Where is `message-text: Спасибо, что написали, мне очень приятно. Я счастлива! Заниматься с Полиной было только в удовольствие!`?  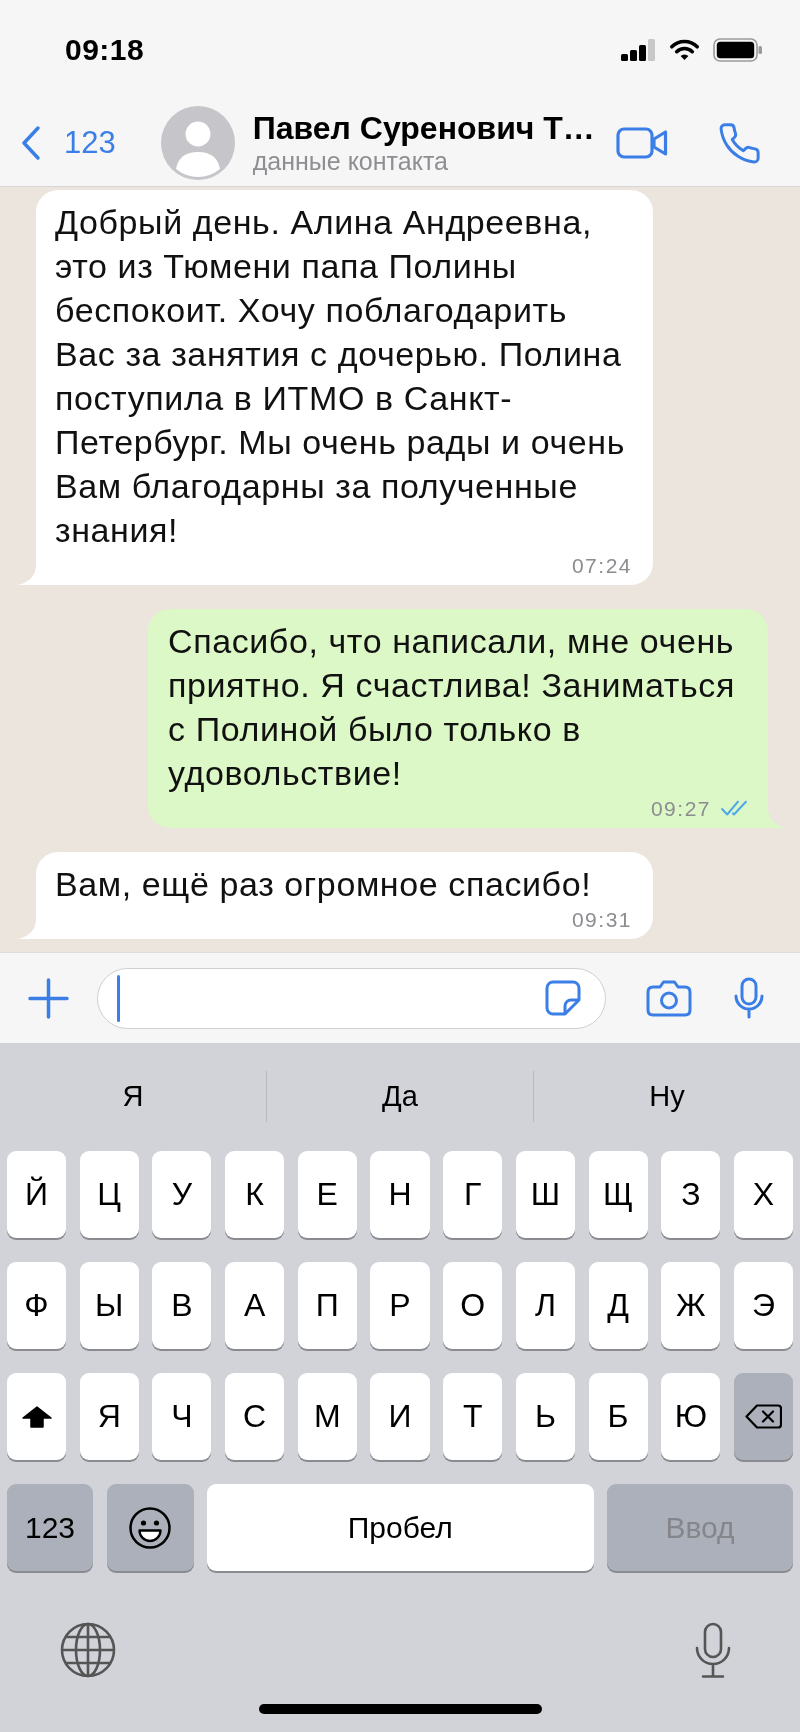
message-text: Спасибо, что написали, мне очень приятно. Я счастлива! Заниматься с Полиной было только в удовольствие! is located at coordinates (452, 707).